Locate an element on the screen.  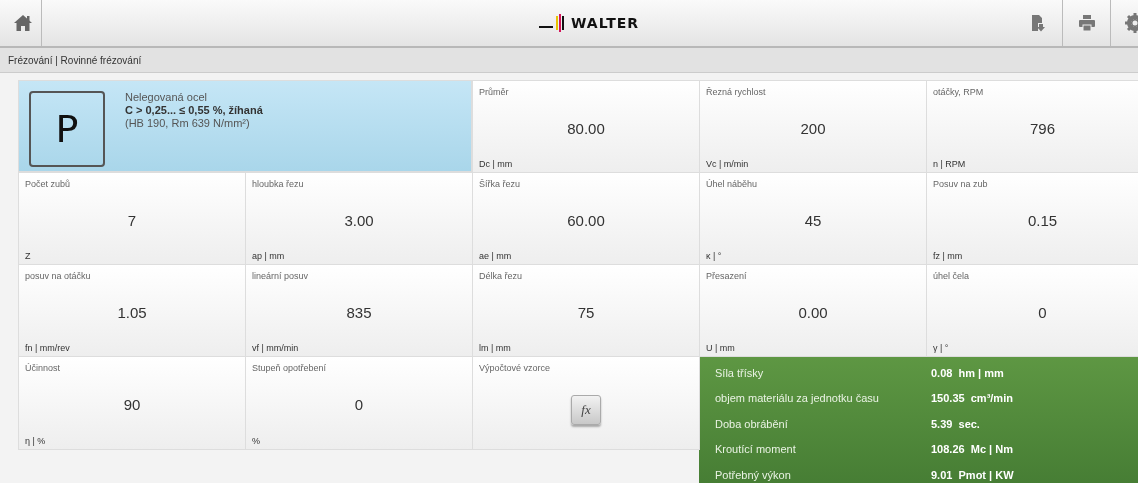
parameter-value: 80.00 is located at coordinates (586, 128).